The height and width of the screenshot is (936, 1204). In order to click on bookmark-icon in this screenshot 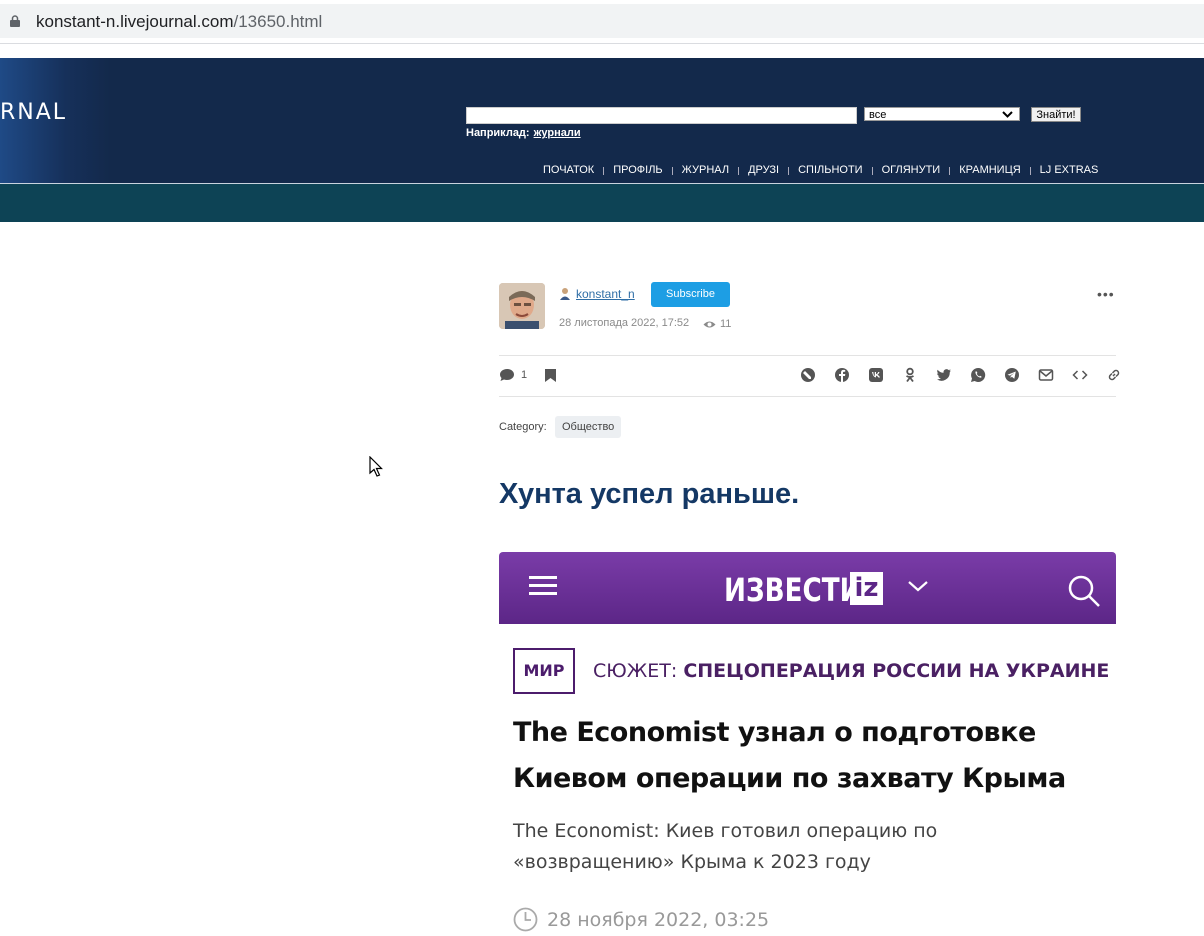, I will do `click(550, 375)`.